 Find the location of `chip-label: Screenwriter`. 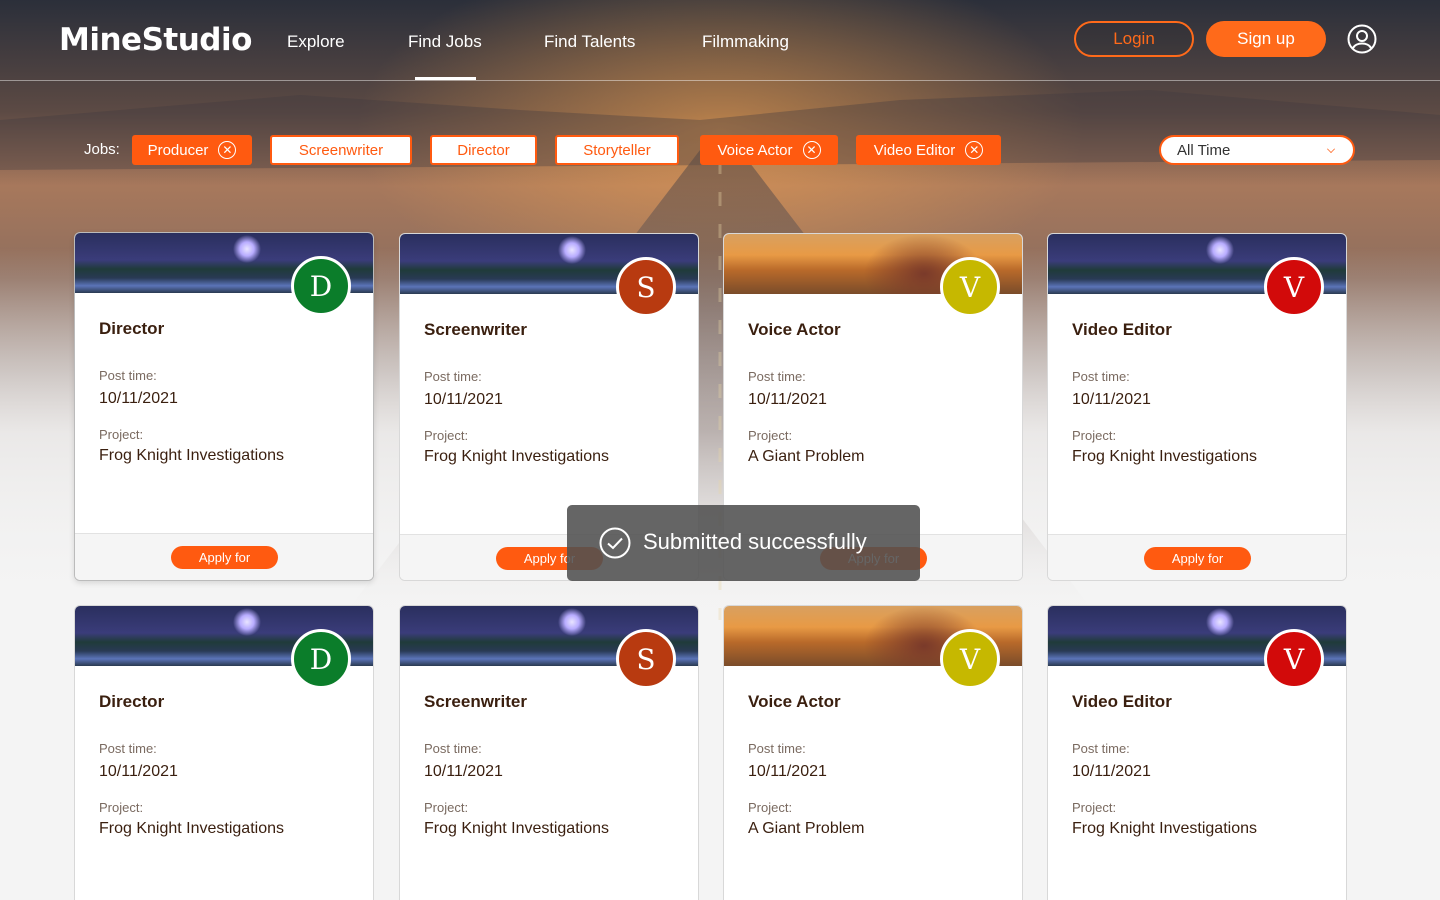

chip-label: Screenwriter is located at coordinates (341, 150).